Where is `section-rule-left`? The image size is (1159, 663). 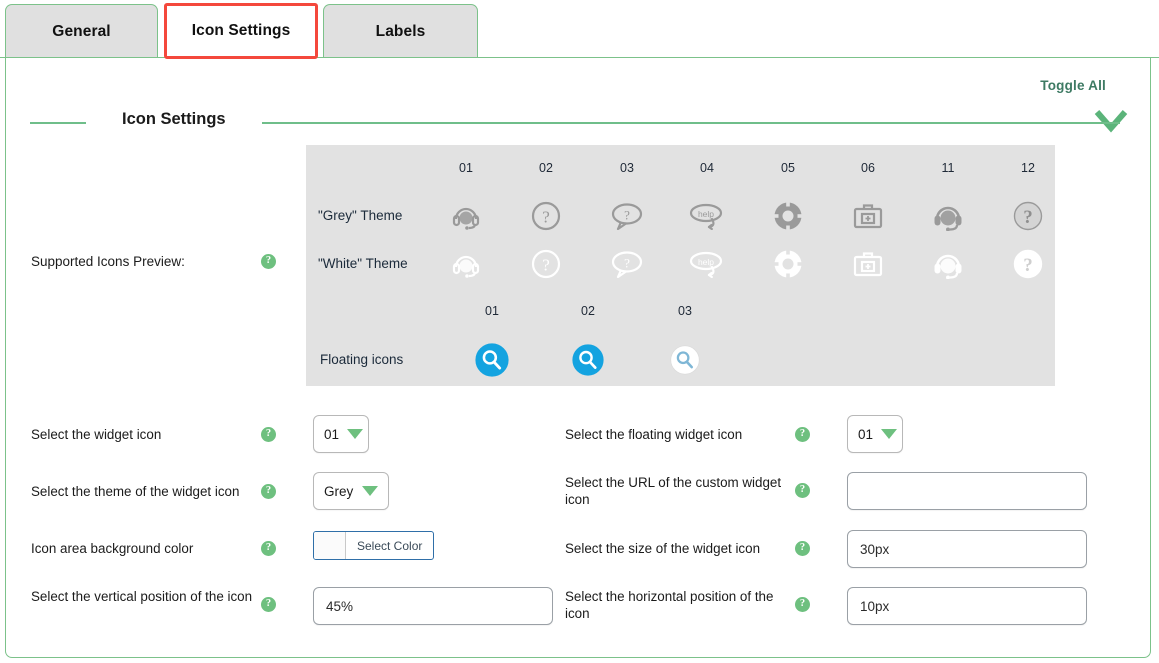
section-rule-left is located at coordinates (58, 123).